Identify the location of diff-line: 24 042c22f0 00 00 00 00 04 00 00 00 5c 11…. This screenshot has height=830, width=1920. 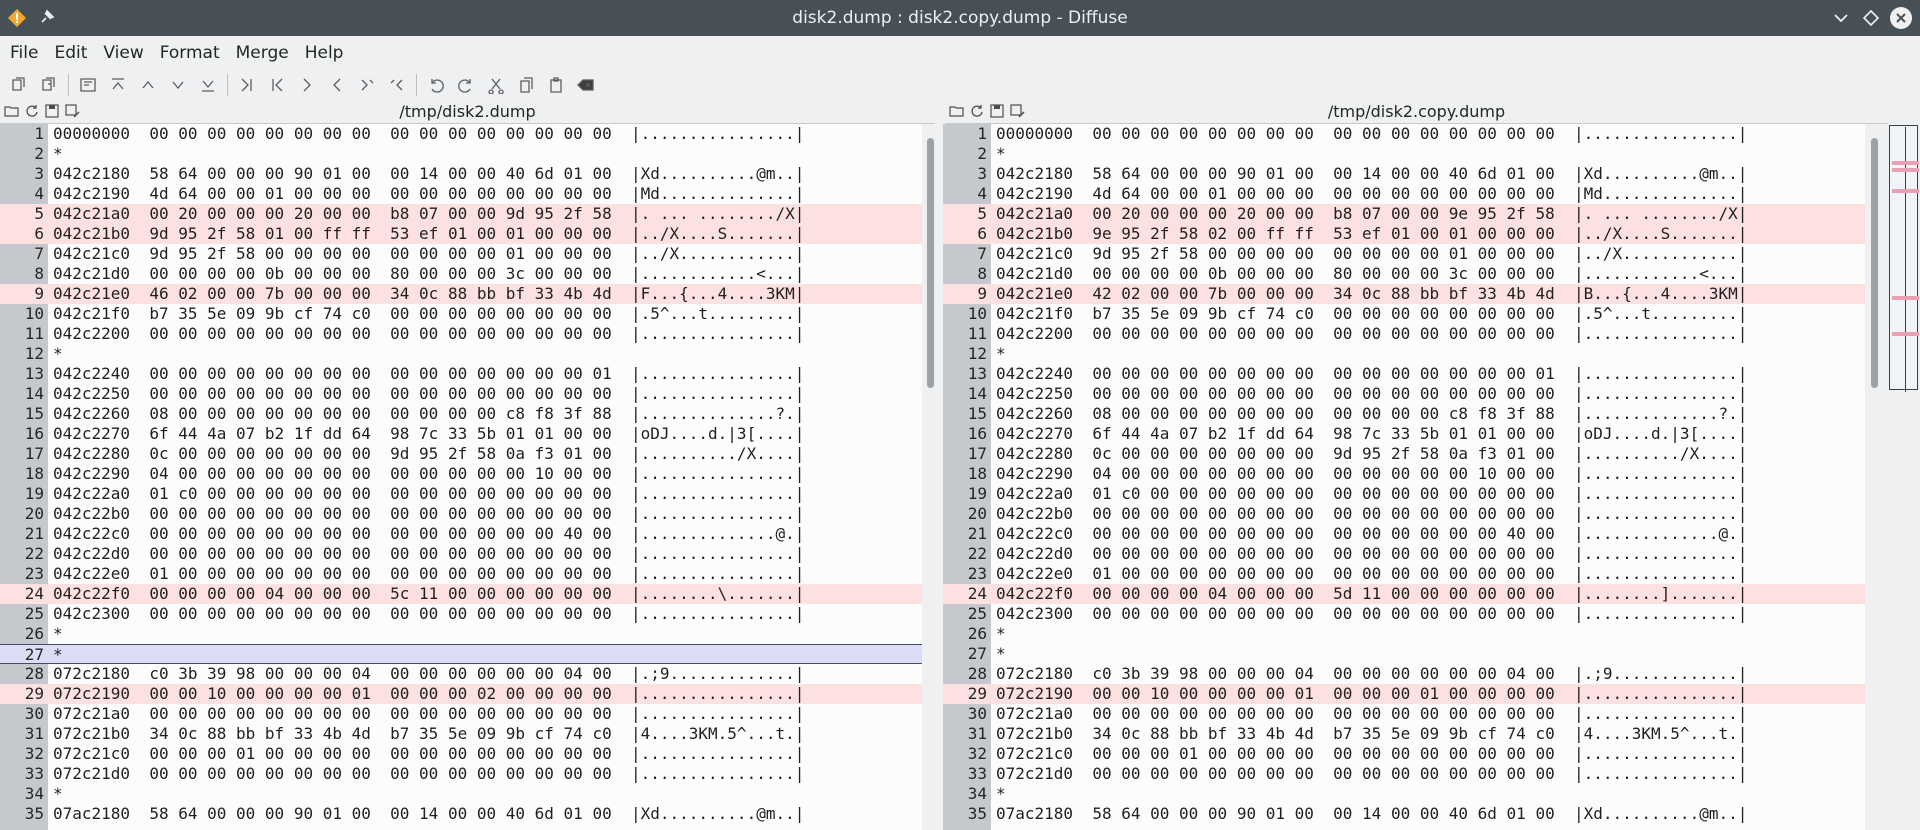
(461, 594).